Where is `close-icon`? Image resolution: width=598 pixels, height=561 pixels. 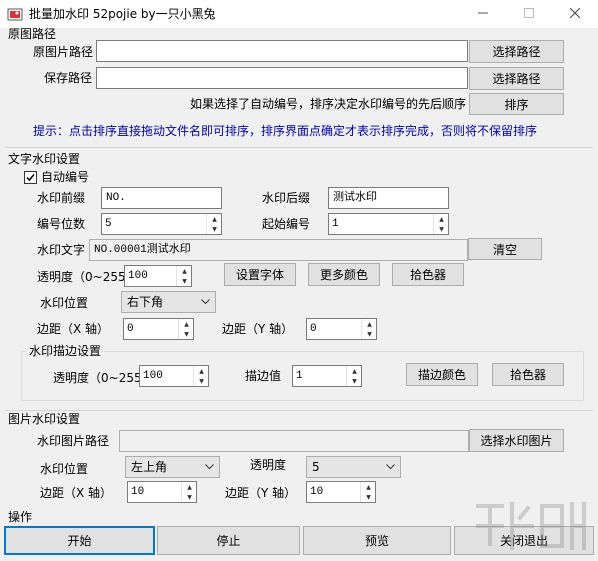
close-icon is located at coordinates (575, 14).